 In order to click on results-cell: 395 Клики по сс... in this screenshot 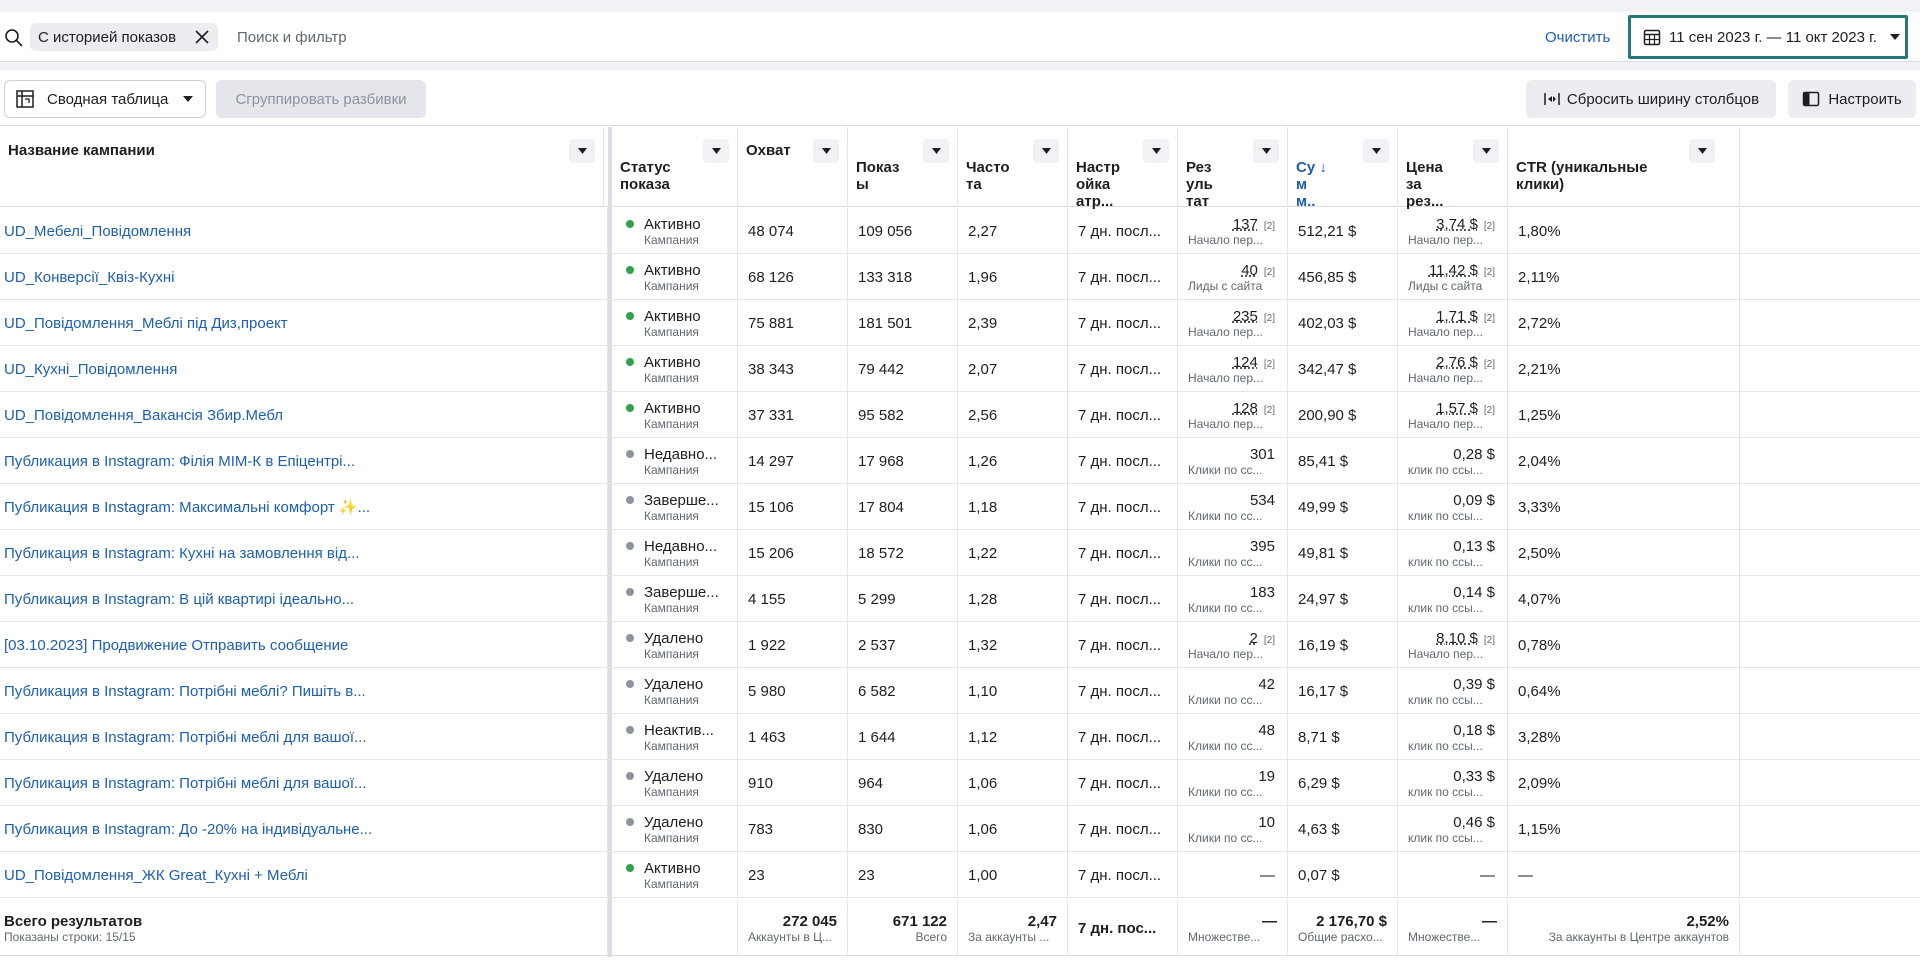, I will do `click(1233, 553)`.